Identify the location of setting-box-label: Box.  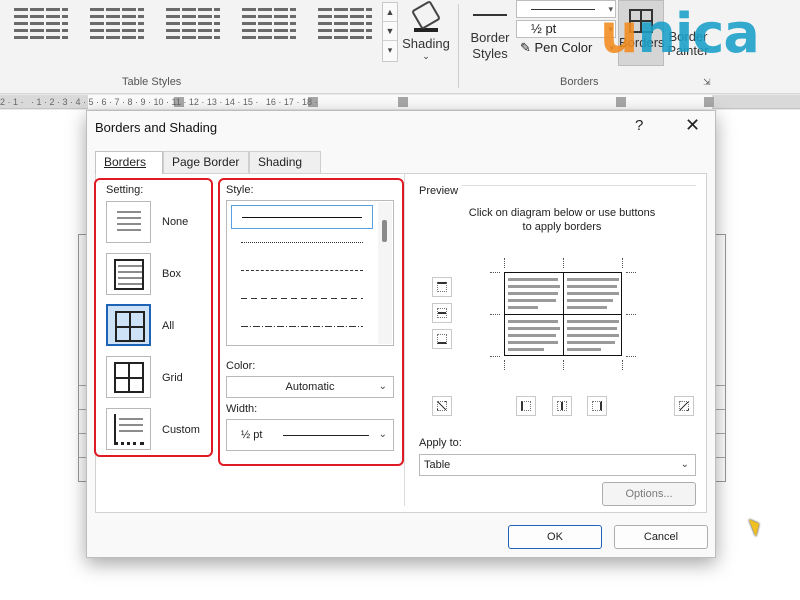
(171, 274).